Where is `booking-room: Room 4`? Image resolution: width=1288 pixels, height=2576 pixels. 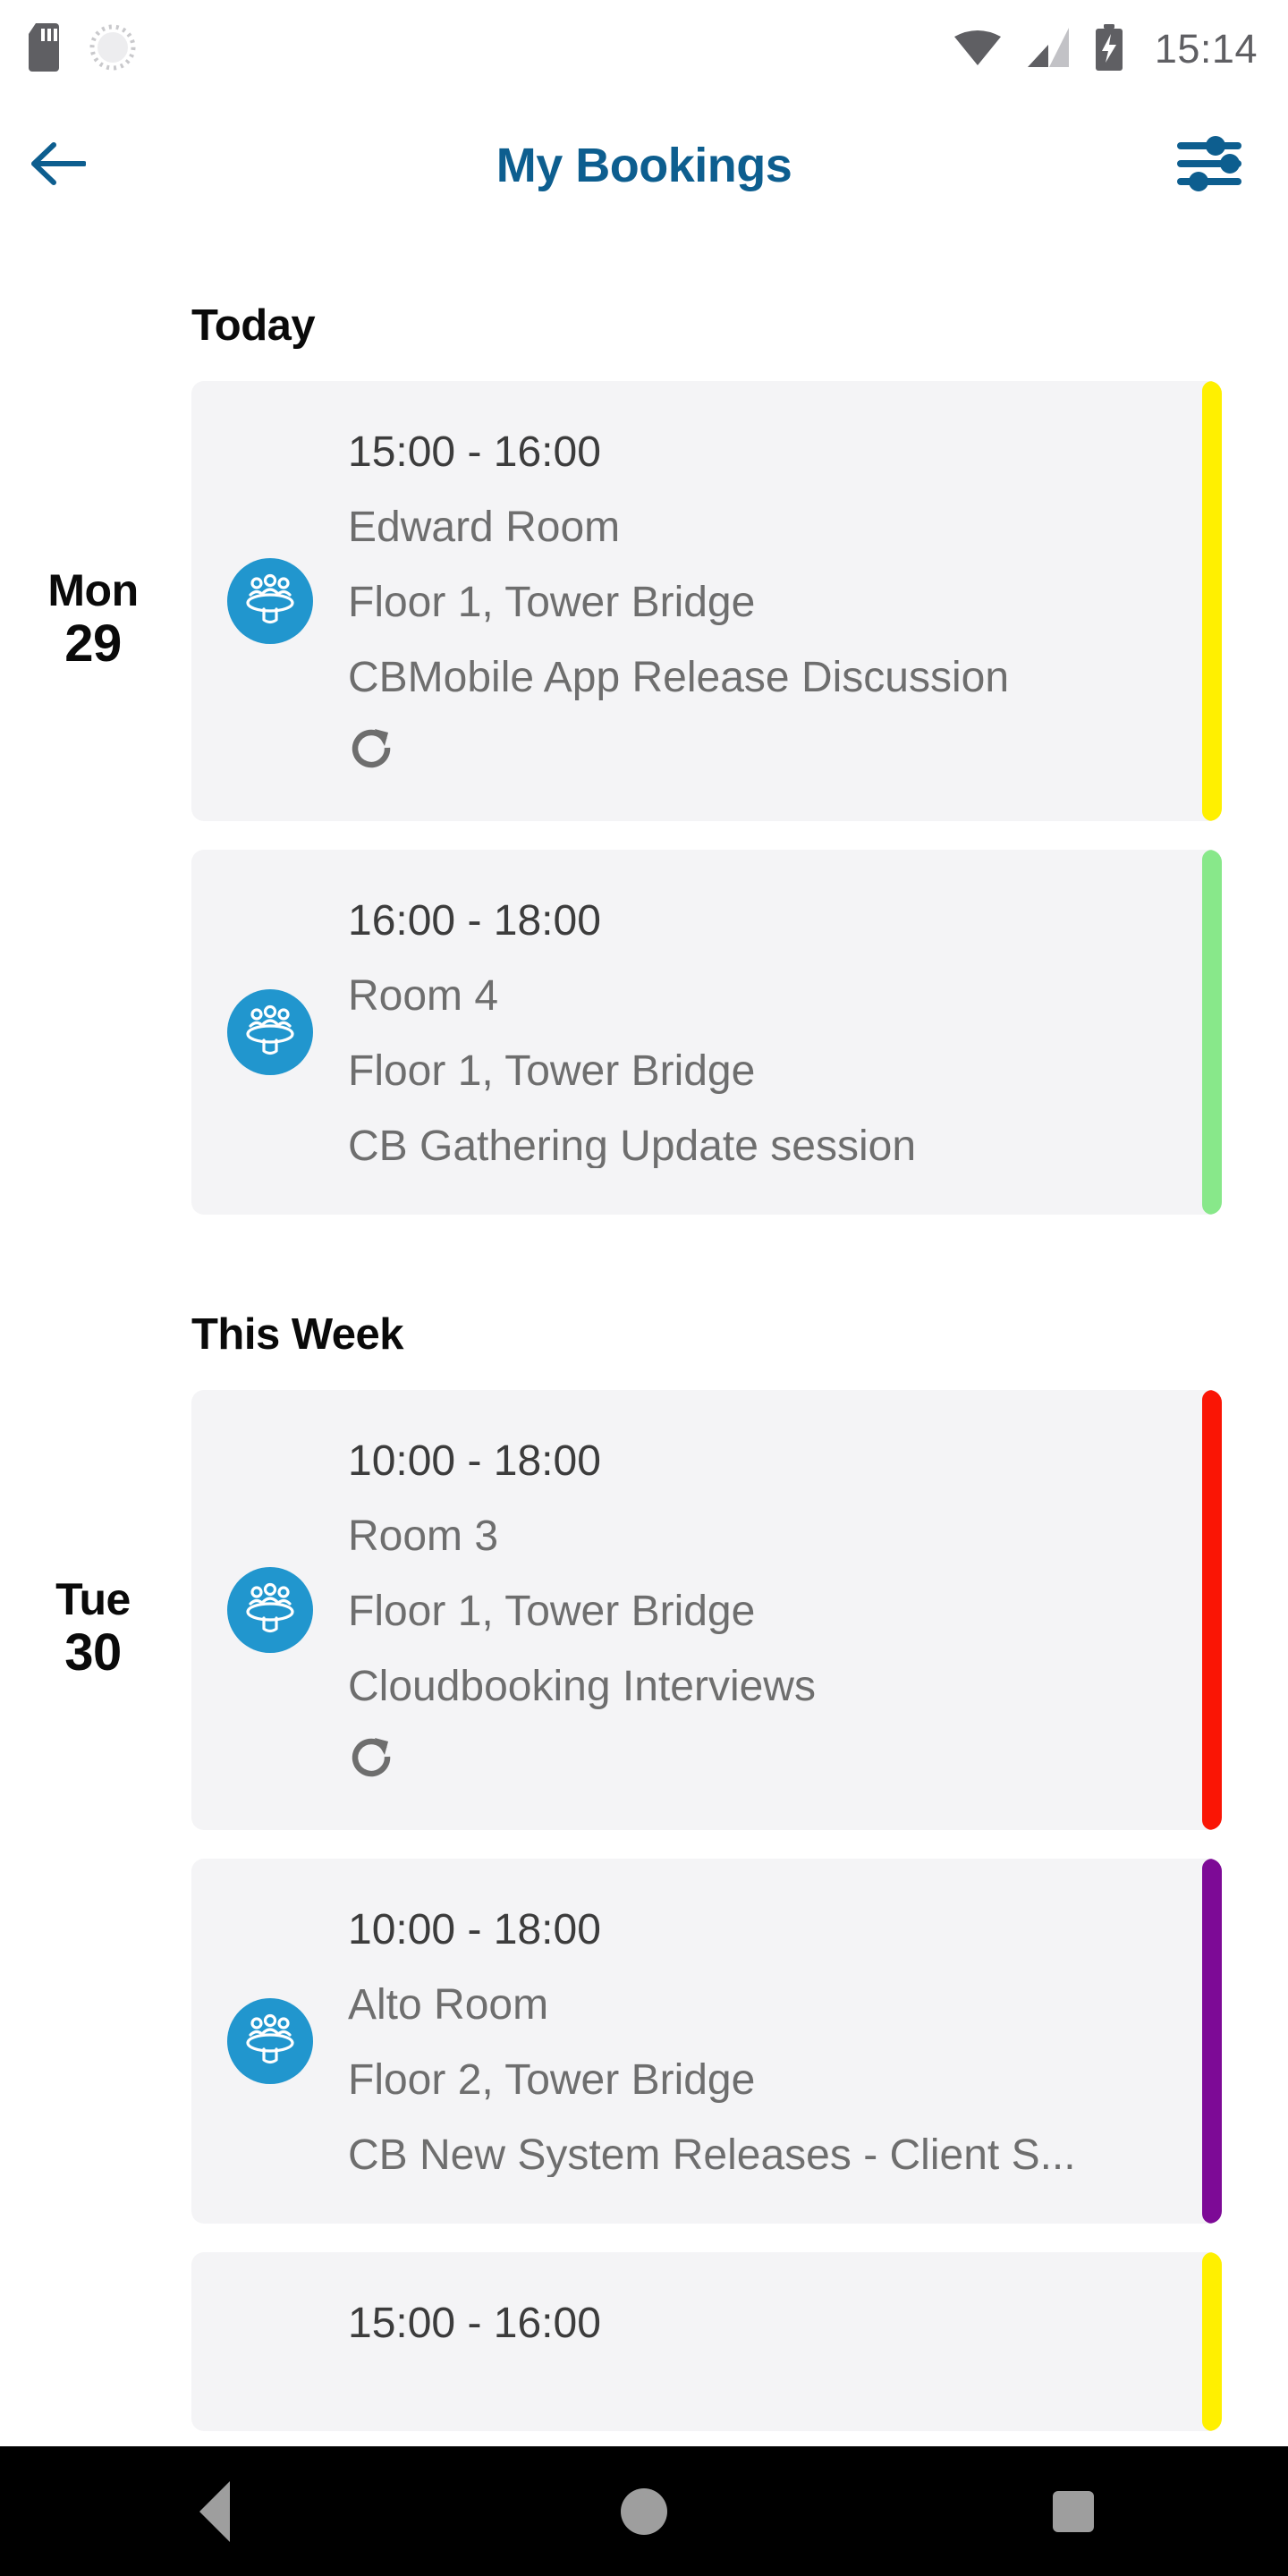
booking-room: Room 4 is located at coordinates (423, 996).